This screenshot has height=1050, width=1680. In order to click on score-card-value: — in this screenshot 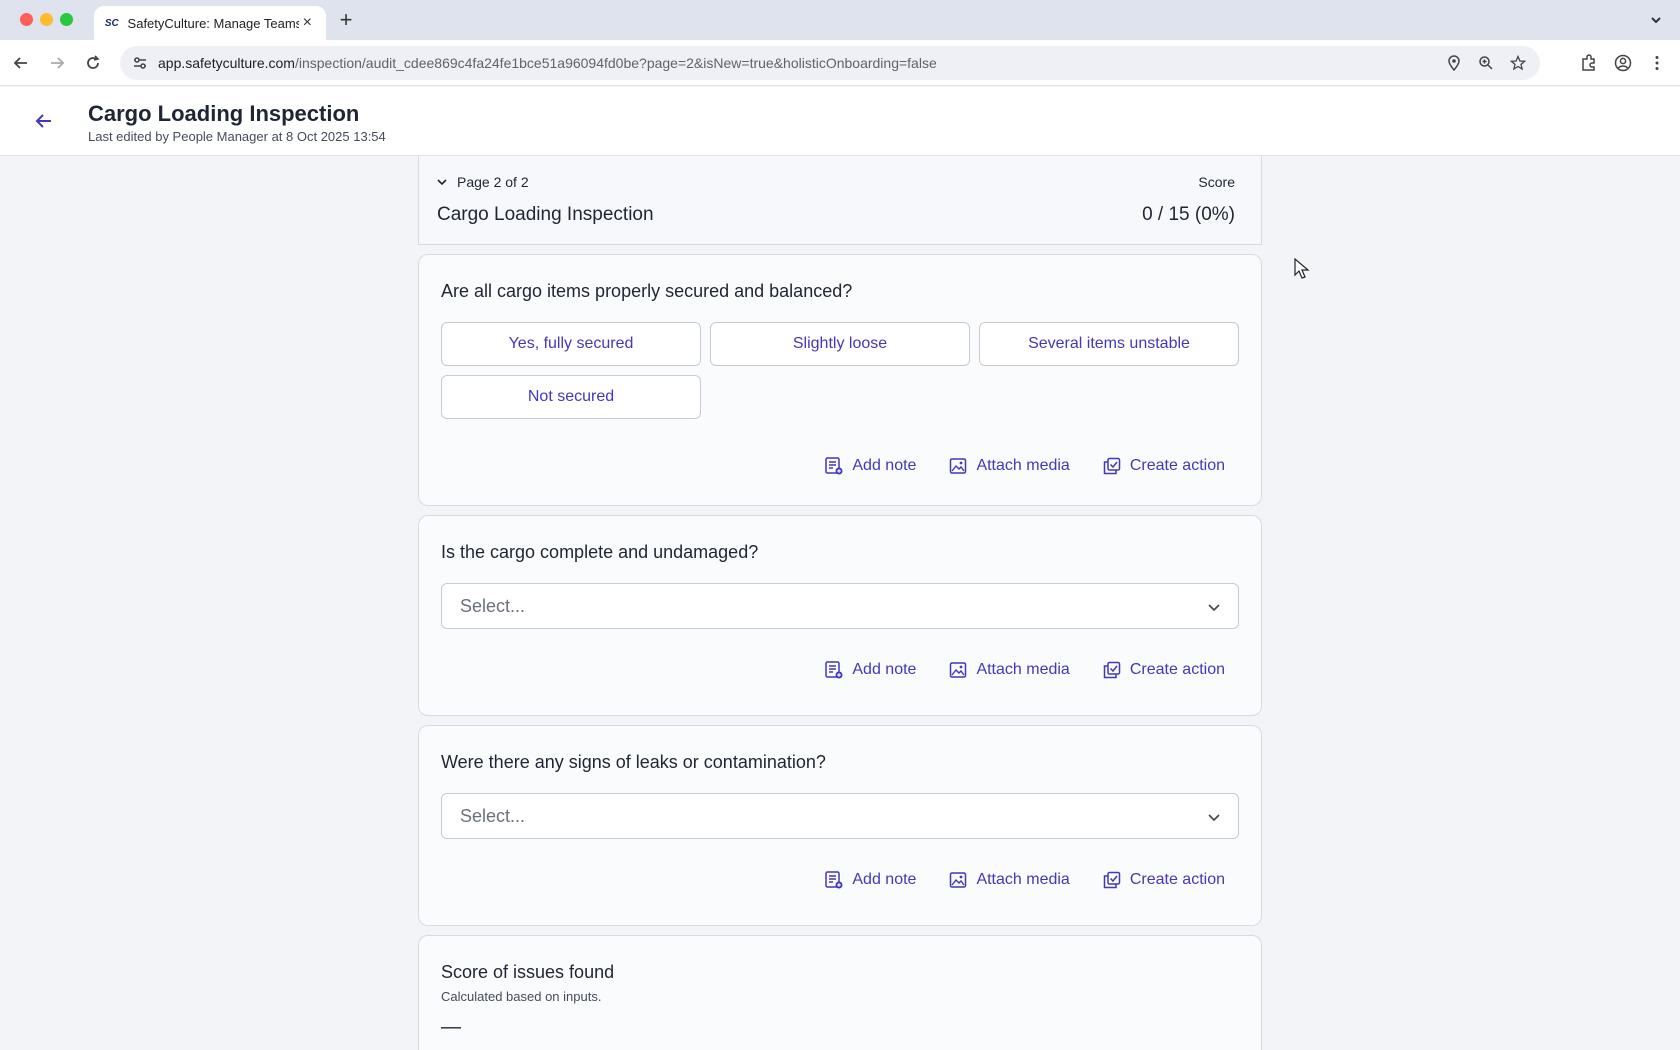, I will do `click(451, 1027)`.